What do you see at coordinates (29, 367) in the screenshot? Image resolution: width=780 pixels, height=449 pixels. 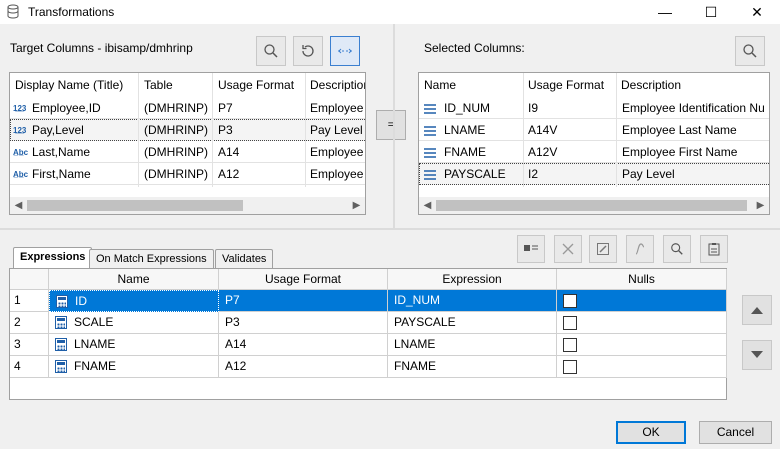 I see `row-number: 4` at bounding box center [29, 367].